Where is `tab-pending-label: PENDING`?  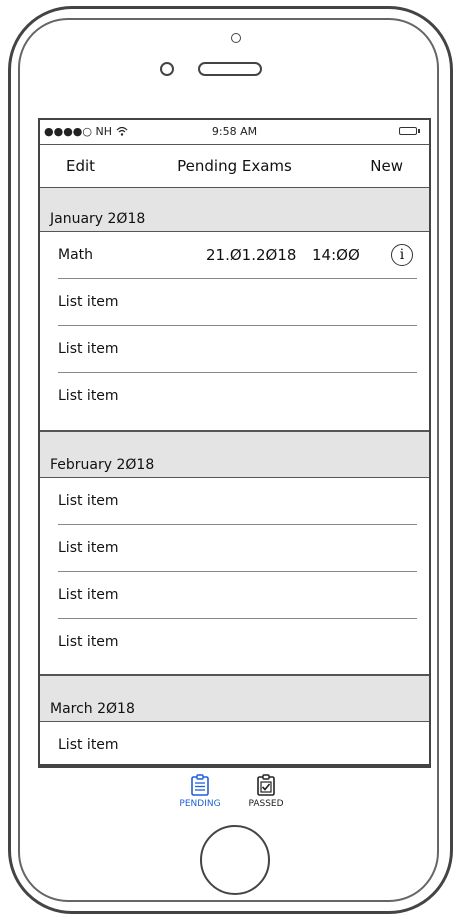 tab-pending-label: PENDING is located at coordinates (200, 804).